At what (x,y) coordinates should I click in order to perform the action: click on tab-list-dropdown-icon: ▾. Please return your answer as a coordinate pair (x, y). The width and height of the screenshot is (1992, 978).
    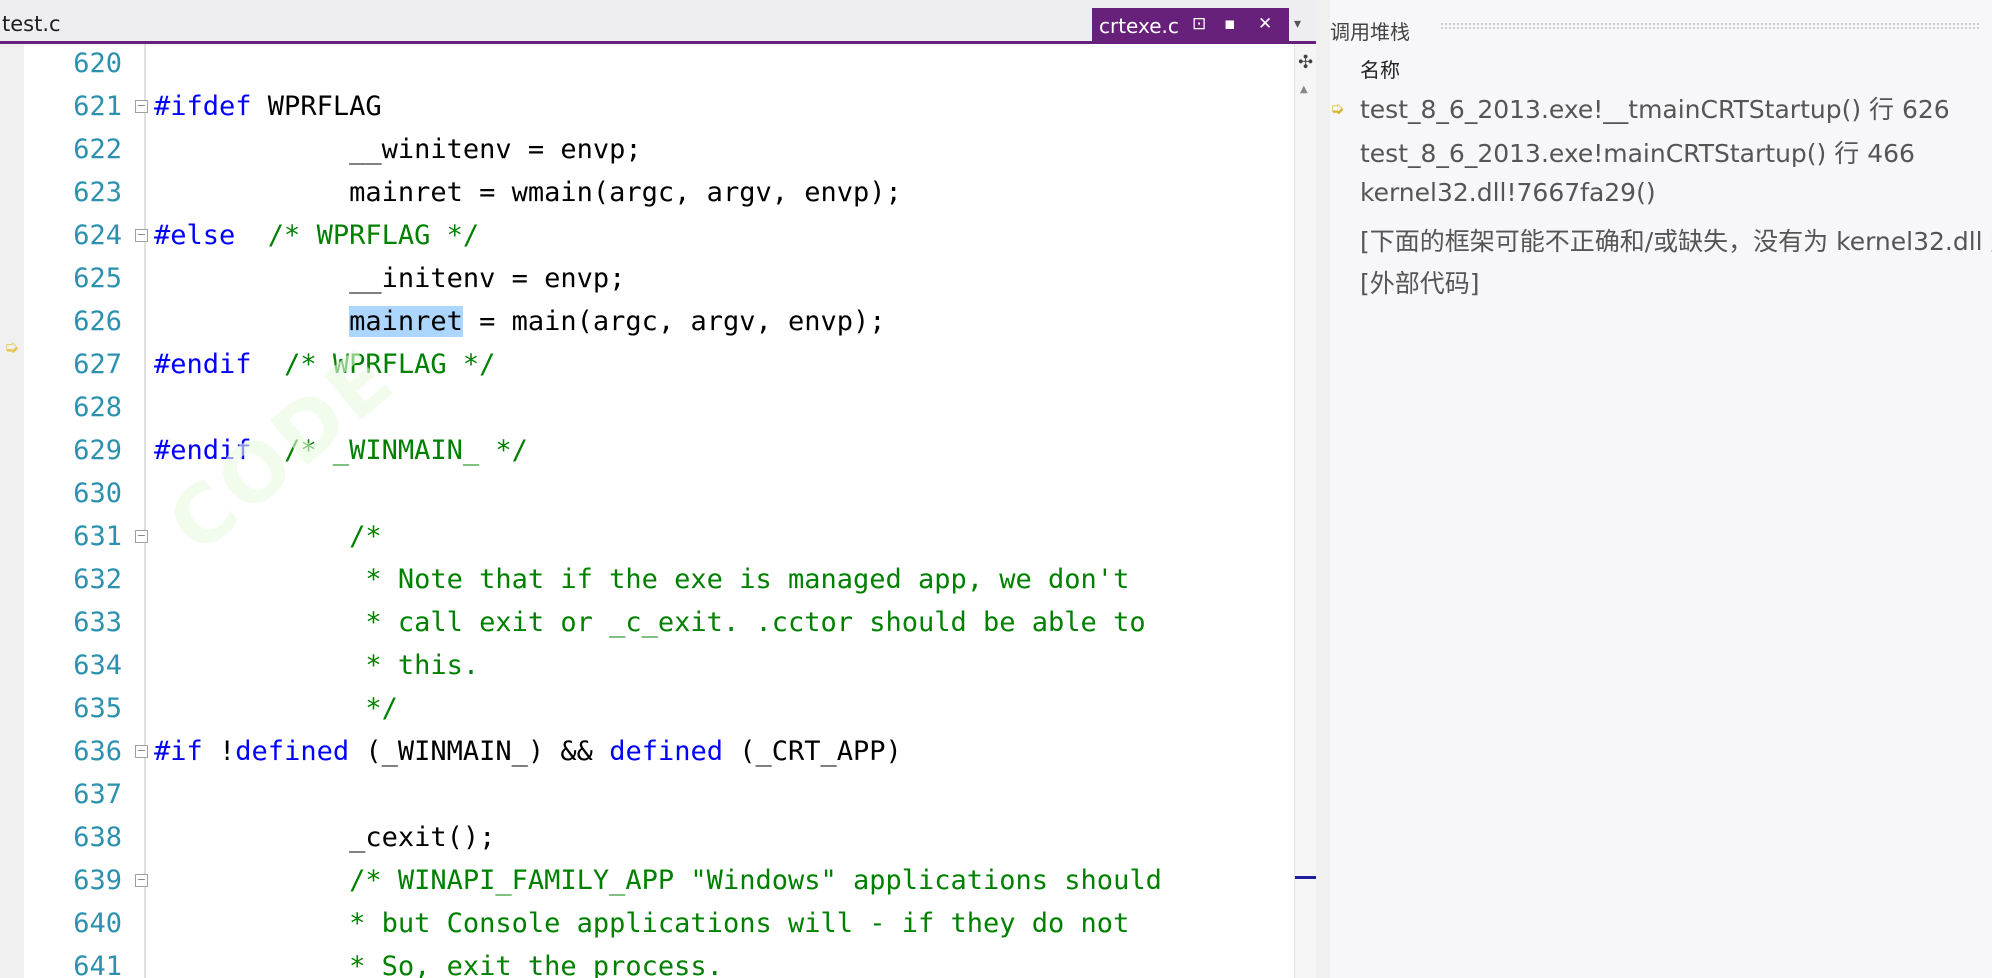
    Looking at the image, I should click on (1297, 24).